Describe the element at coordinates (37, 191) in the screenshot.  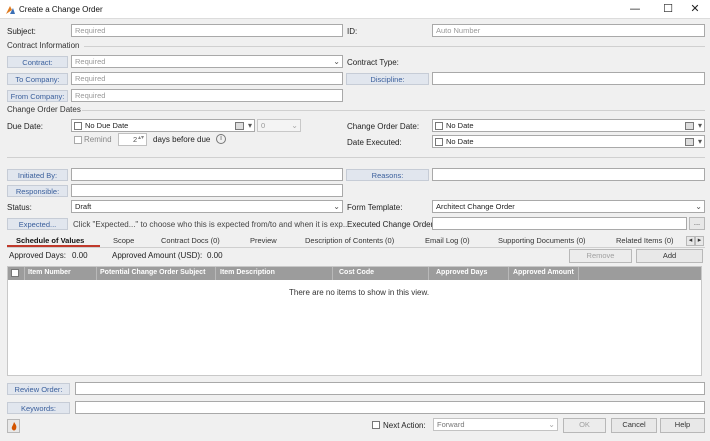
I see `responsible-button: Responsible:` at that location.